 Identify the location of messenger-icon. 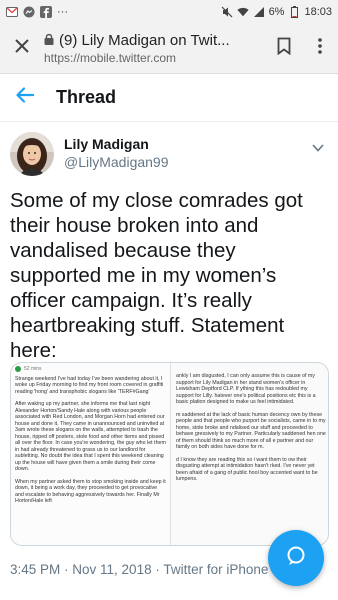
(29, 12).